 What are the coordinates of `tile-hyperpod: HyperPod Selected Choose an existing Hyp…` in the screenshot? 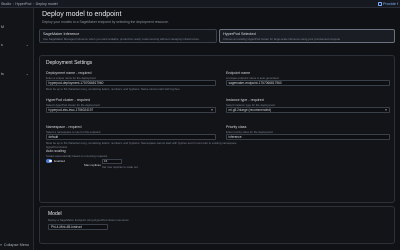 It's located at (307, 36).